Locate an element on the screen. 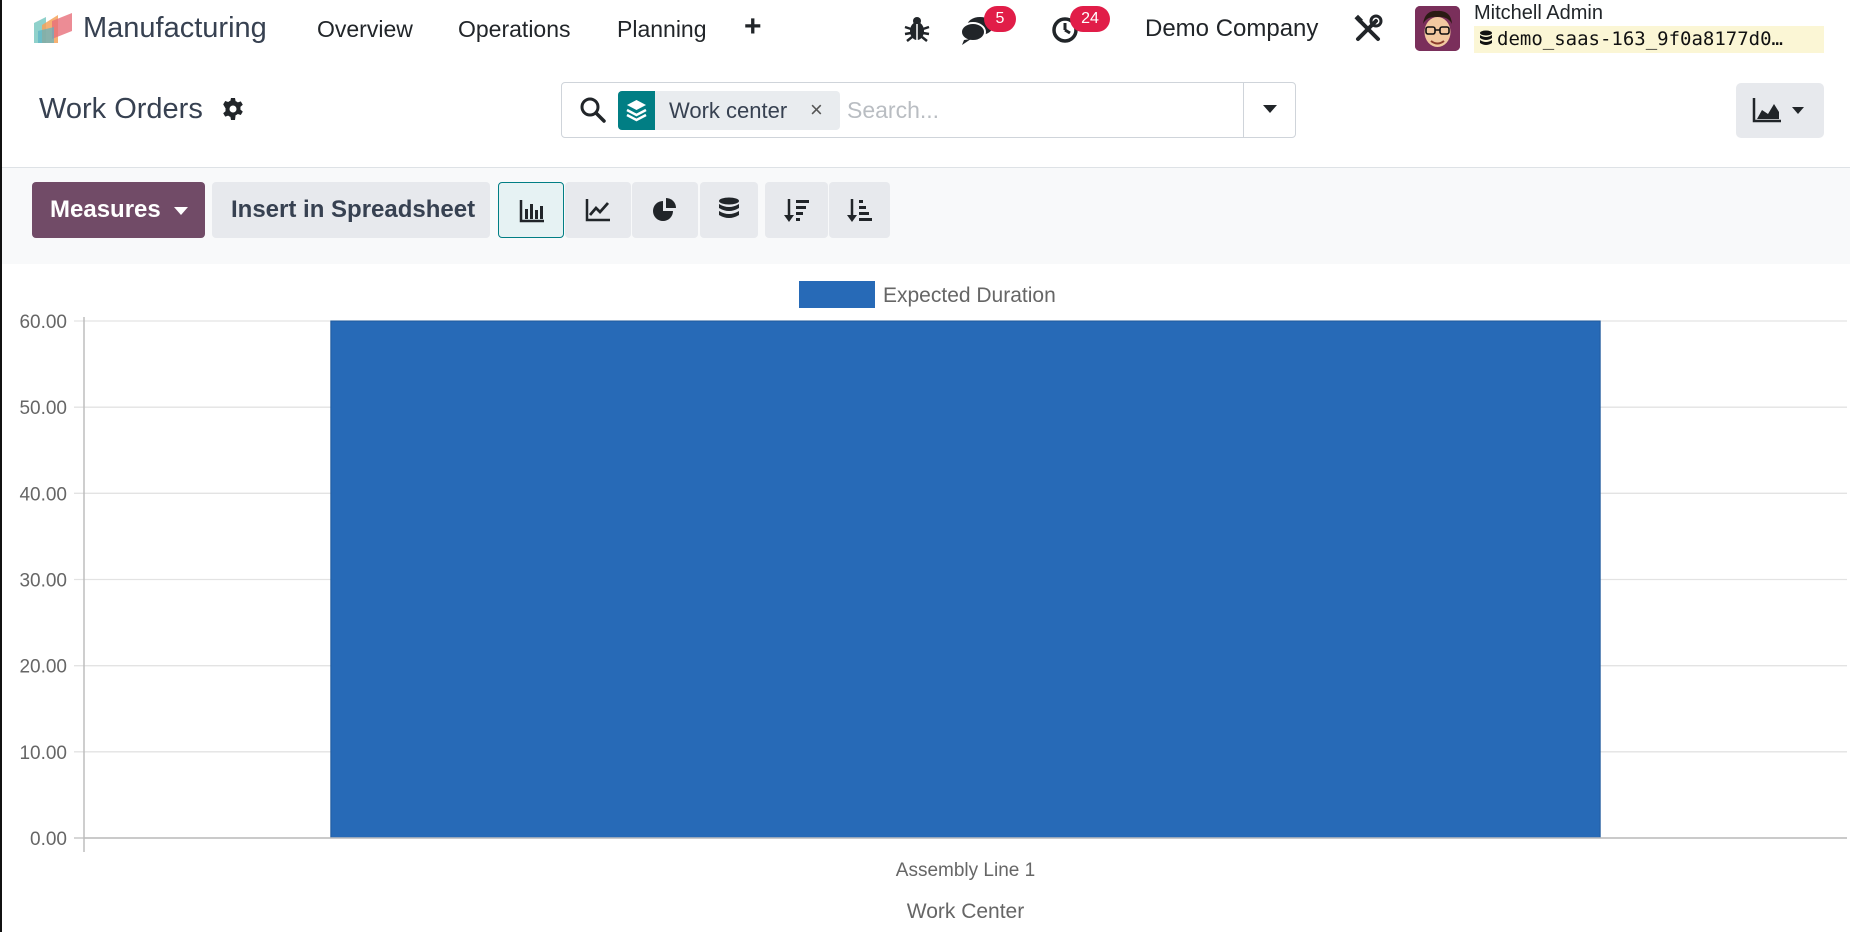  tools-icon is located at coordinates (1368, 29).